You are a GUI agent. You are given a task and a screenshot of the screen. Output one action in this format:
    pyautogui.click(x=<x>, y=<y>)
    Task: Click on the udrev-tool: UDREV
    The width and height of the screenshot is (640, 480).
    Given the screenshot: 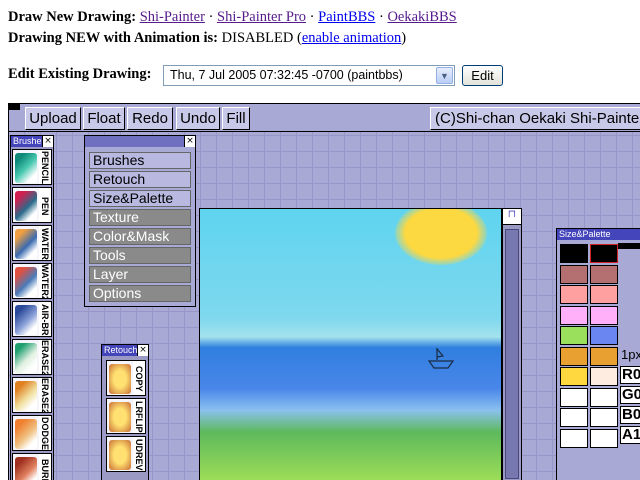 What is the action you would take?
    pyautogui.click(x=126, y=454)
    